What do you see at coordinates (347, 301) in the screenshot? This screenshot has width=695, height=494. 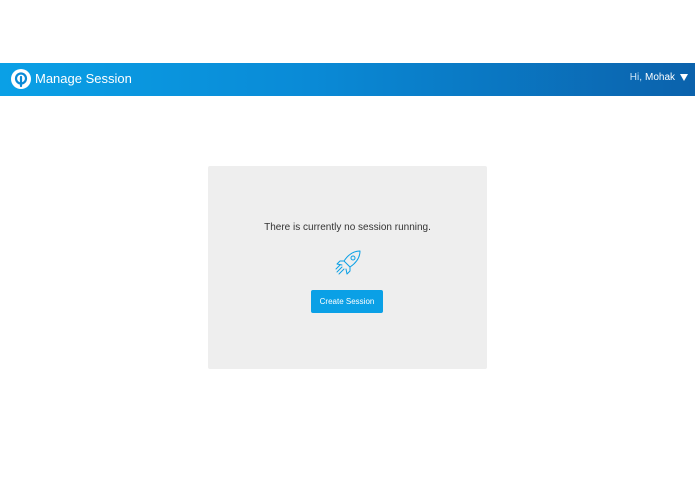 I see `create-session-button: Create Session` at bounding box center [347, 301].